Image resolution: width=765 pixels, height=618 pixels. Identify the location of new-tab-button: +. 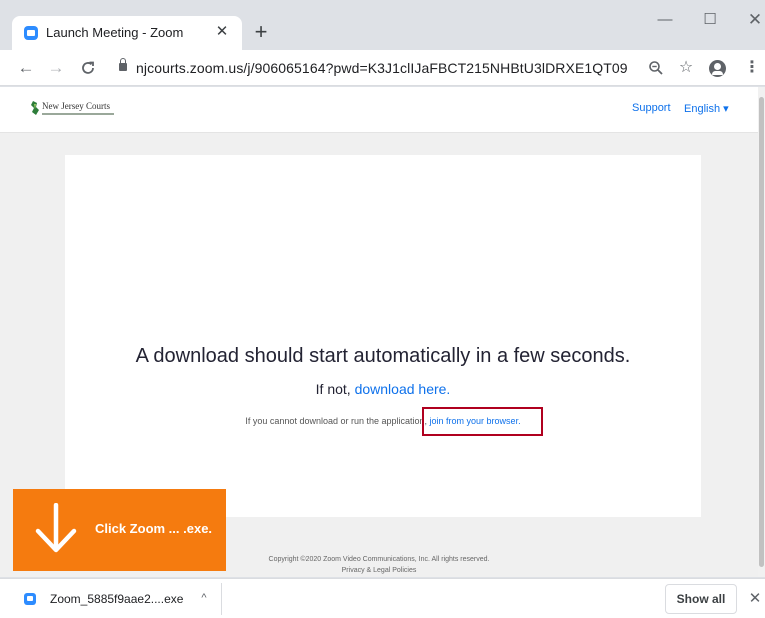
(261, 33).